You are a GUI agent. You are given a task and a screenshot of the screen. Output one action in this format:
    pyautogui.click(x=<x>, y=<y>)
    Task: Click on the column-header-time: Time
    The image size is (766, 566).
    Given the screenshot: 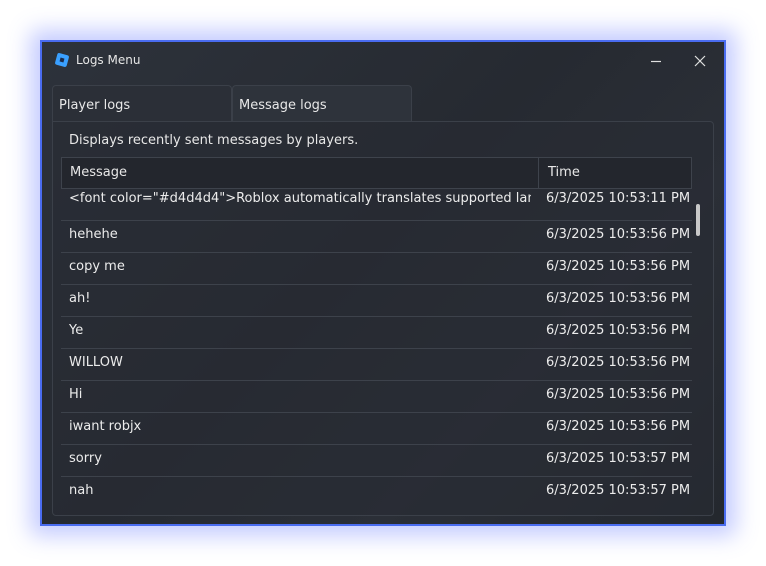 What is the action you would take?
    pyautogui.click(x=560, y=173)
    